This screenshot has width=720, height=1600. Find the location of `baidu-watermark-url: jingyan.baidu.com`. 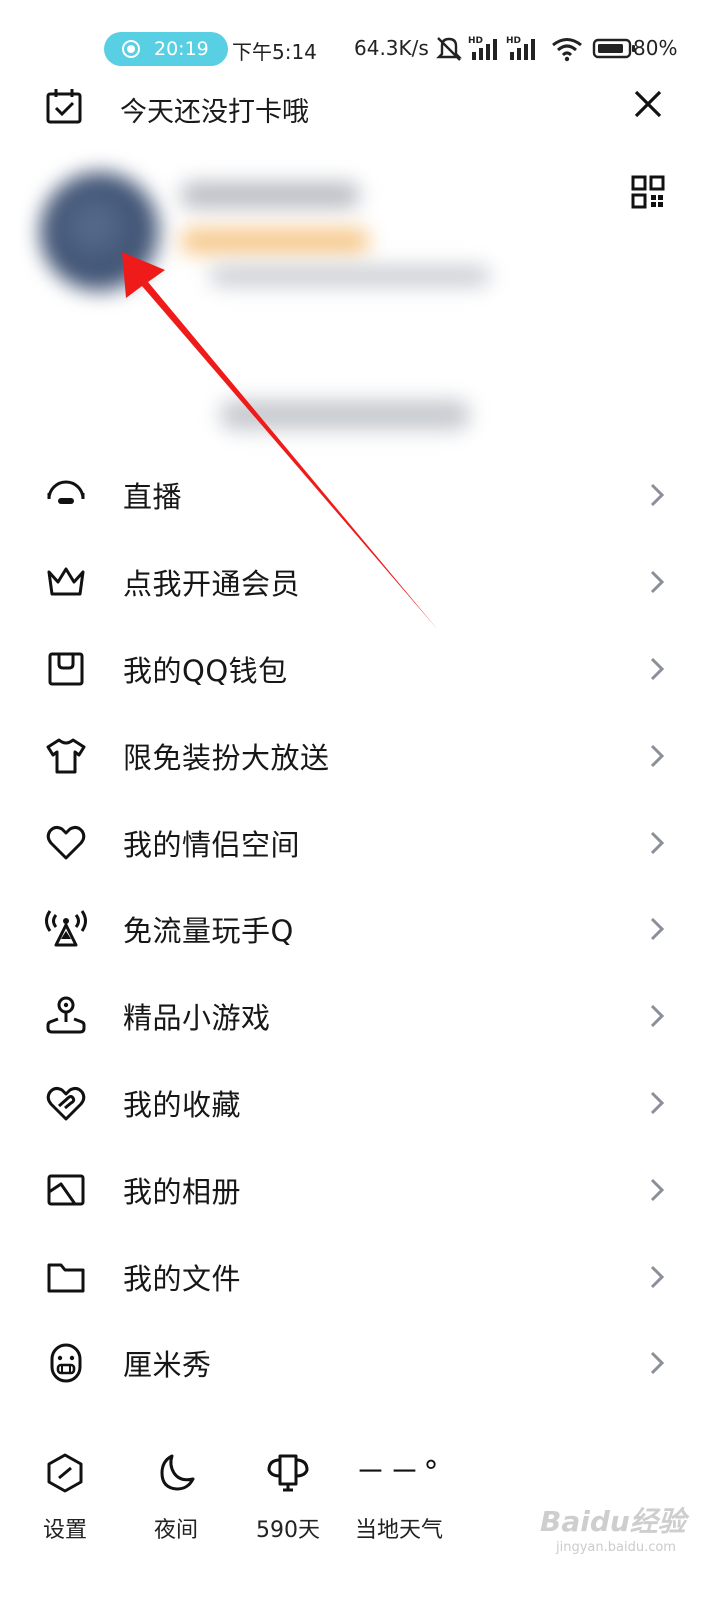

baidu-watermark-url: jingyan.baidu.com is located at coordinates (616, 1547).